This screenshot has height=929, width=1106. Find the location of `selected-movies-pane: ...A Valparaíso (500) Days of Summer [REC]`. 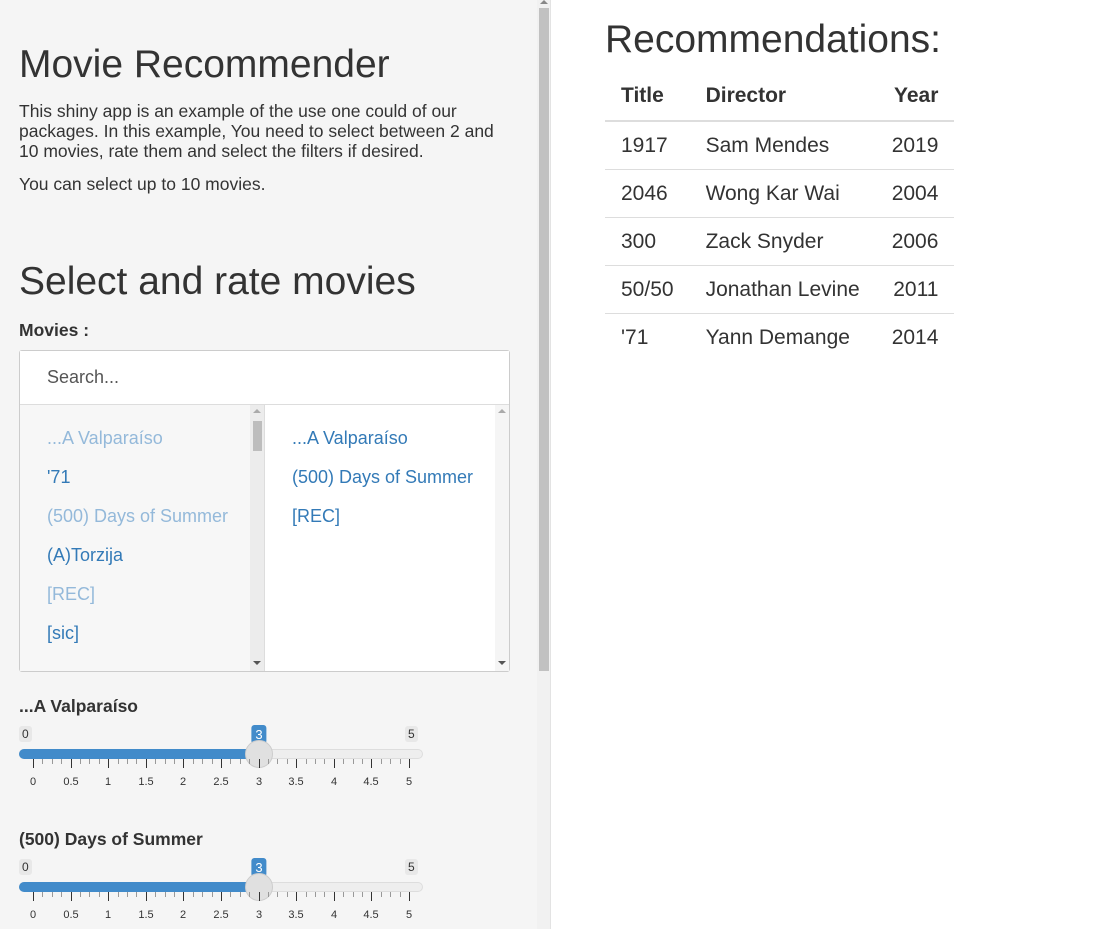

selected-movies-pane: ...A Valparaíso (500) Days of Summer [REC] is located at coordinates (387, 538).